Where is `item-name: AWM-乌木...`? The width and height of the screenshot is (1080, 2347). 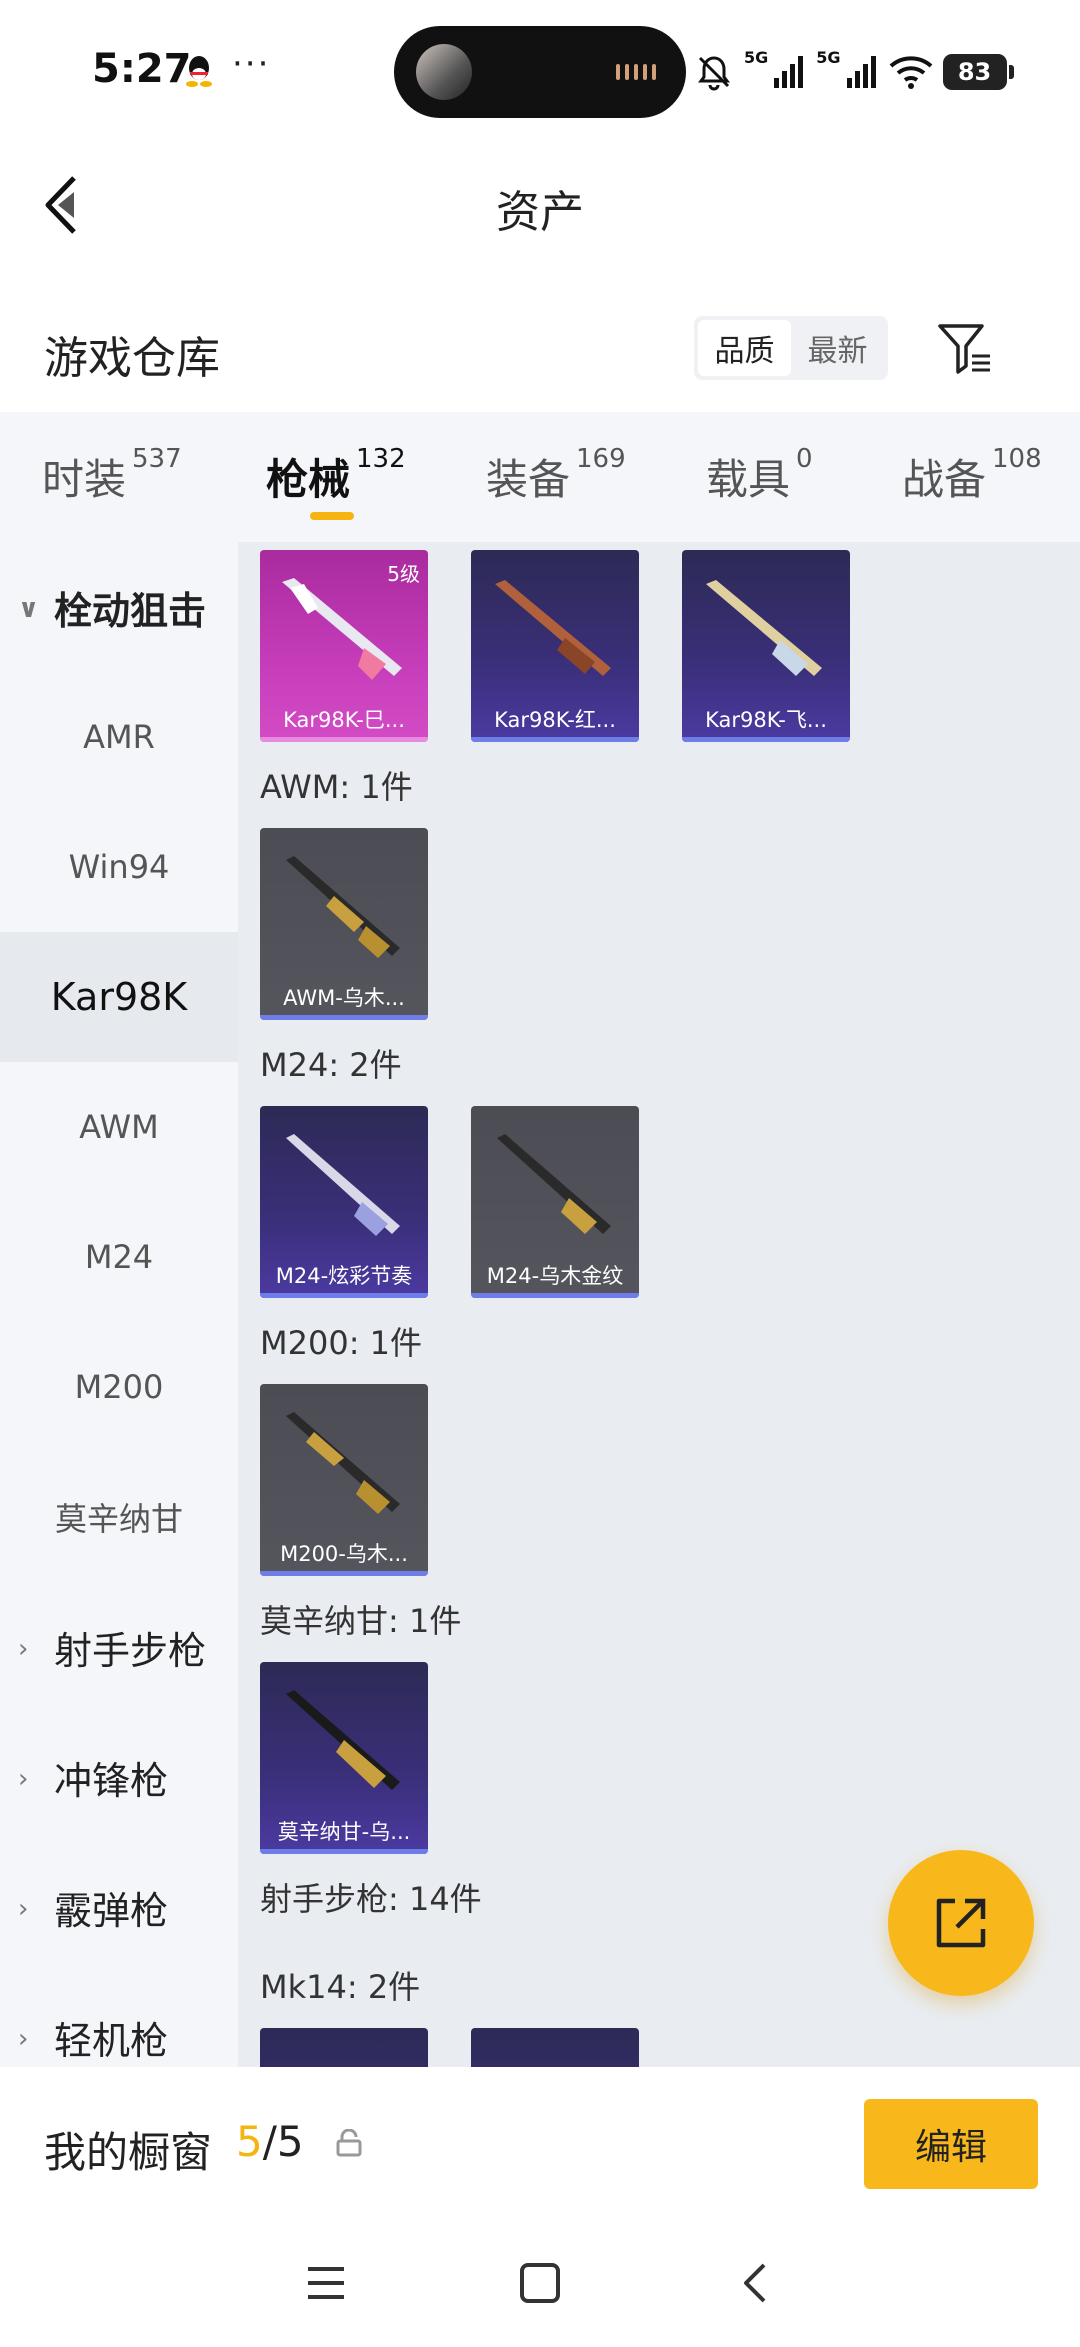
item-name: AWM-乌木... is located at coordinates (344, 998).